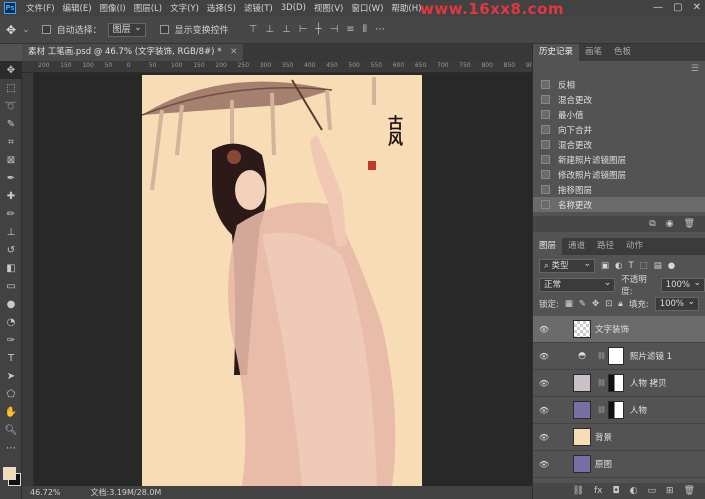 This screenshot has width=705, height=499. Describe the element at coordinates (682, 284) in the screenshot. I see `opacity-input: 100%` at that location.